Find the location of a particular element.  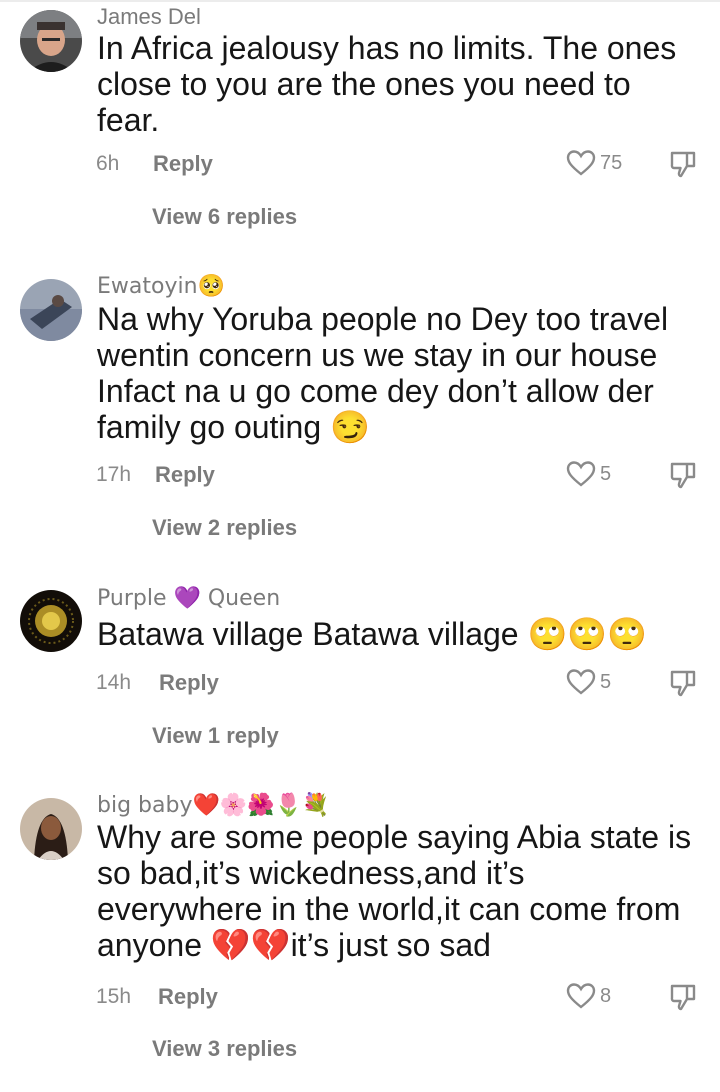

comment-time: 14h is located at coordinates (114, 682).